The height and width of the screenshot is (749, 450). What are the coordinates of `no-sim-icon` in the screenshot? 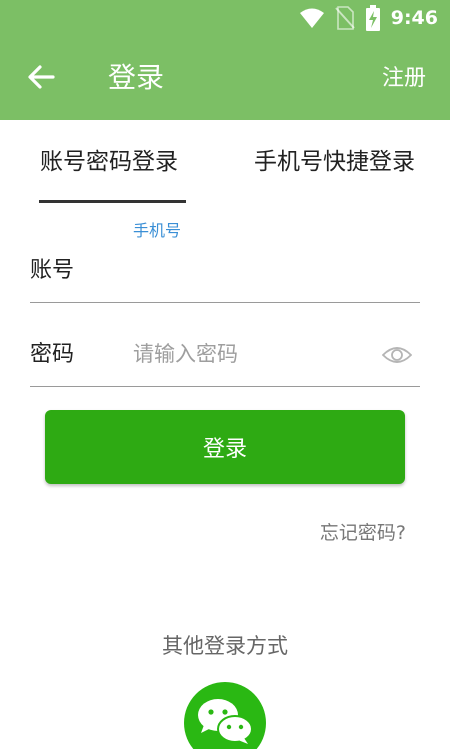 It's located at (344, 18).